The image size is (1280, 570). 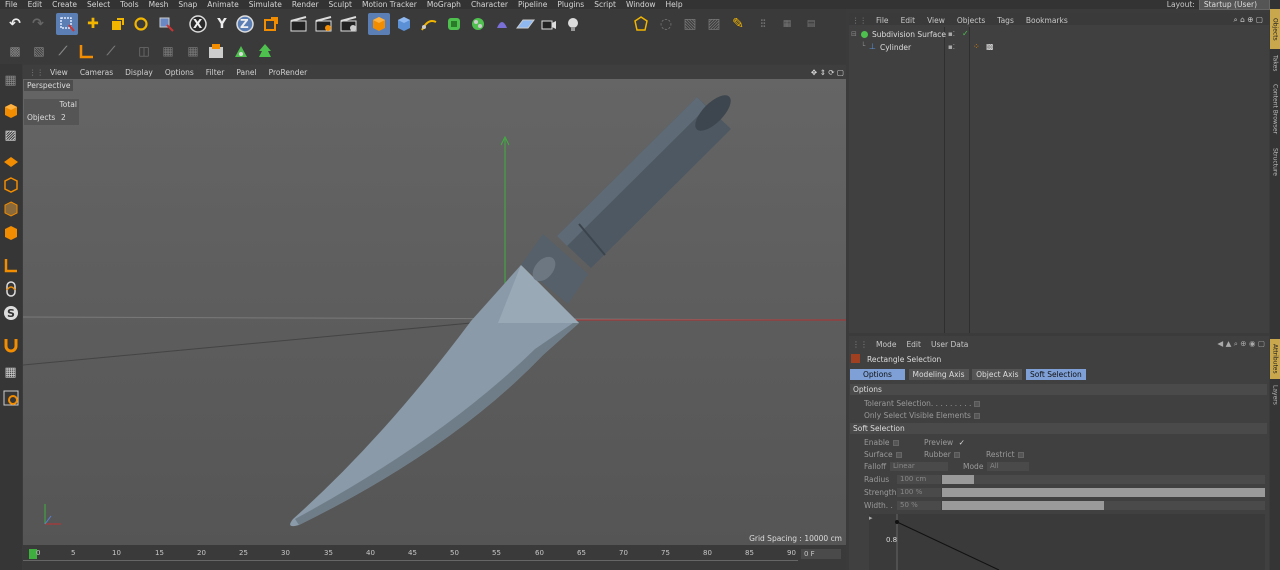 What do you see at coordinates (949, 344) in the screenshot?
I see `attr-menu-user-data: User Data` at bounding box center [949, 344].